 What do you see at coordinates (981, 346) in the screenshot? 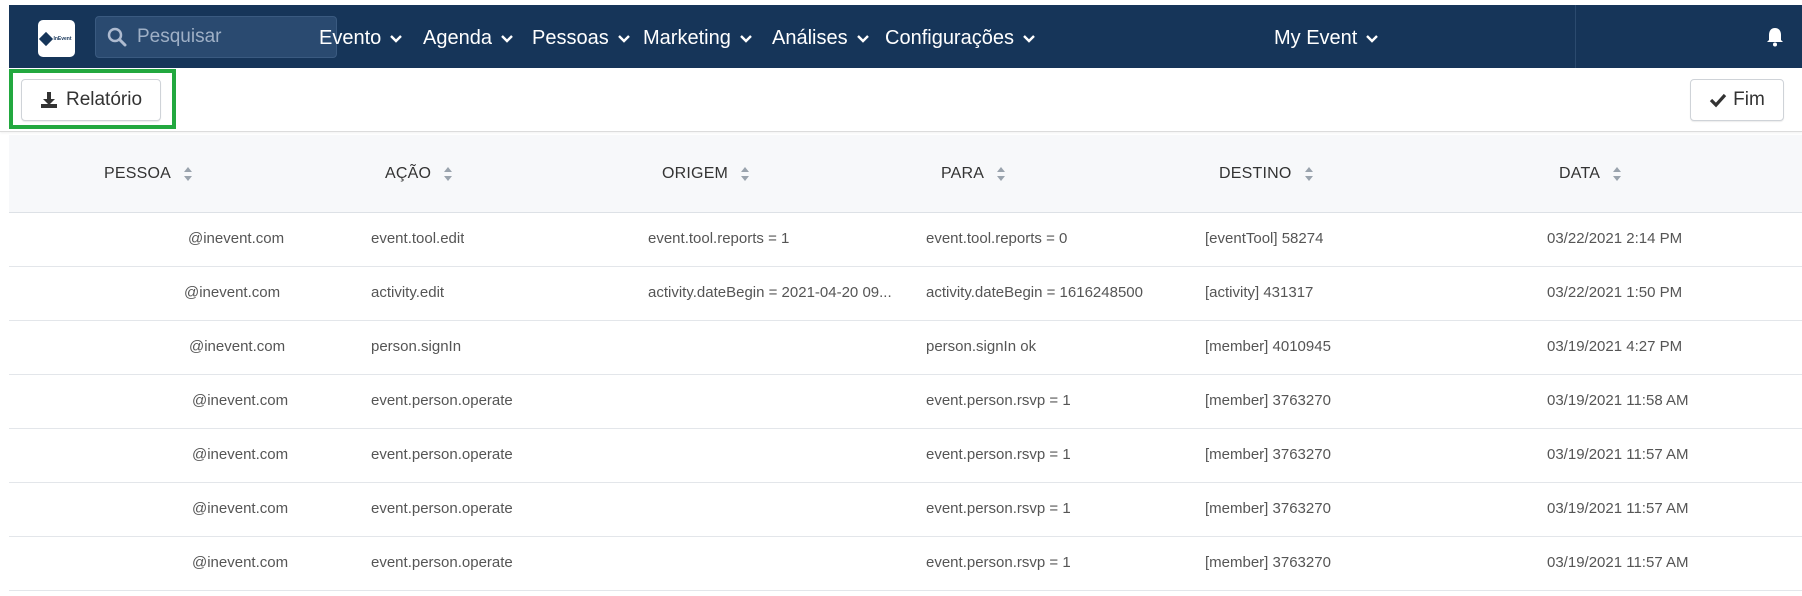
I see `cell-para: person.signIn ok` at bounding box center [981, 346].